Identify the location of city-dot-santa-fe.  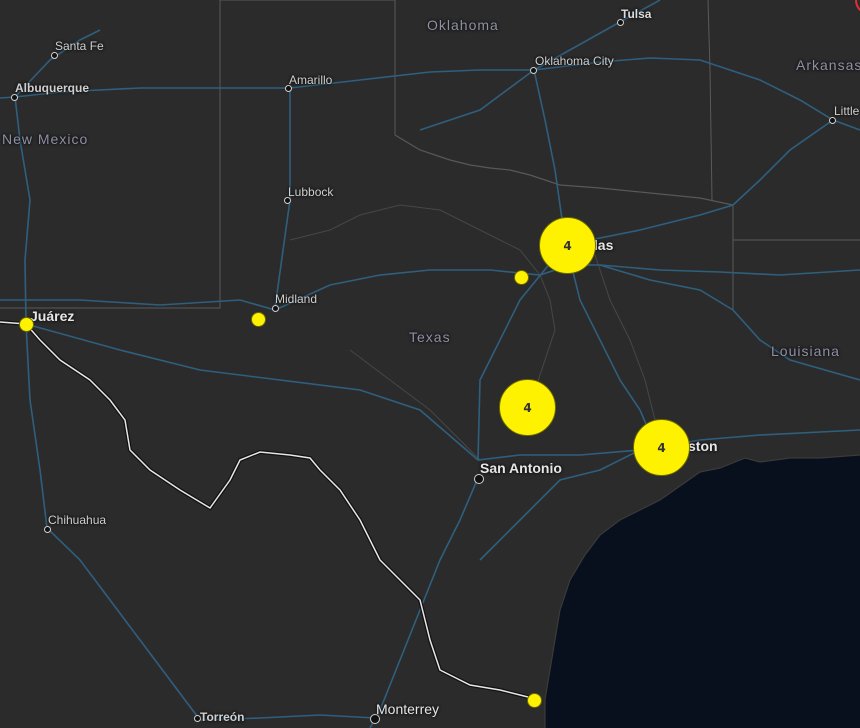
(54, 55).